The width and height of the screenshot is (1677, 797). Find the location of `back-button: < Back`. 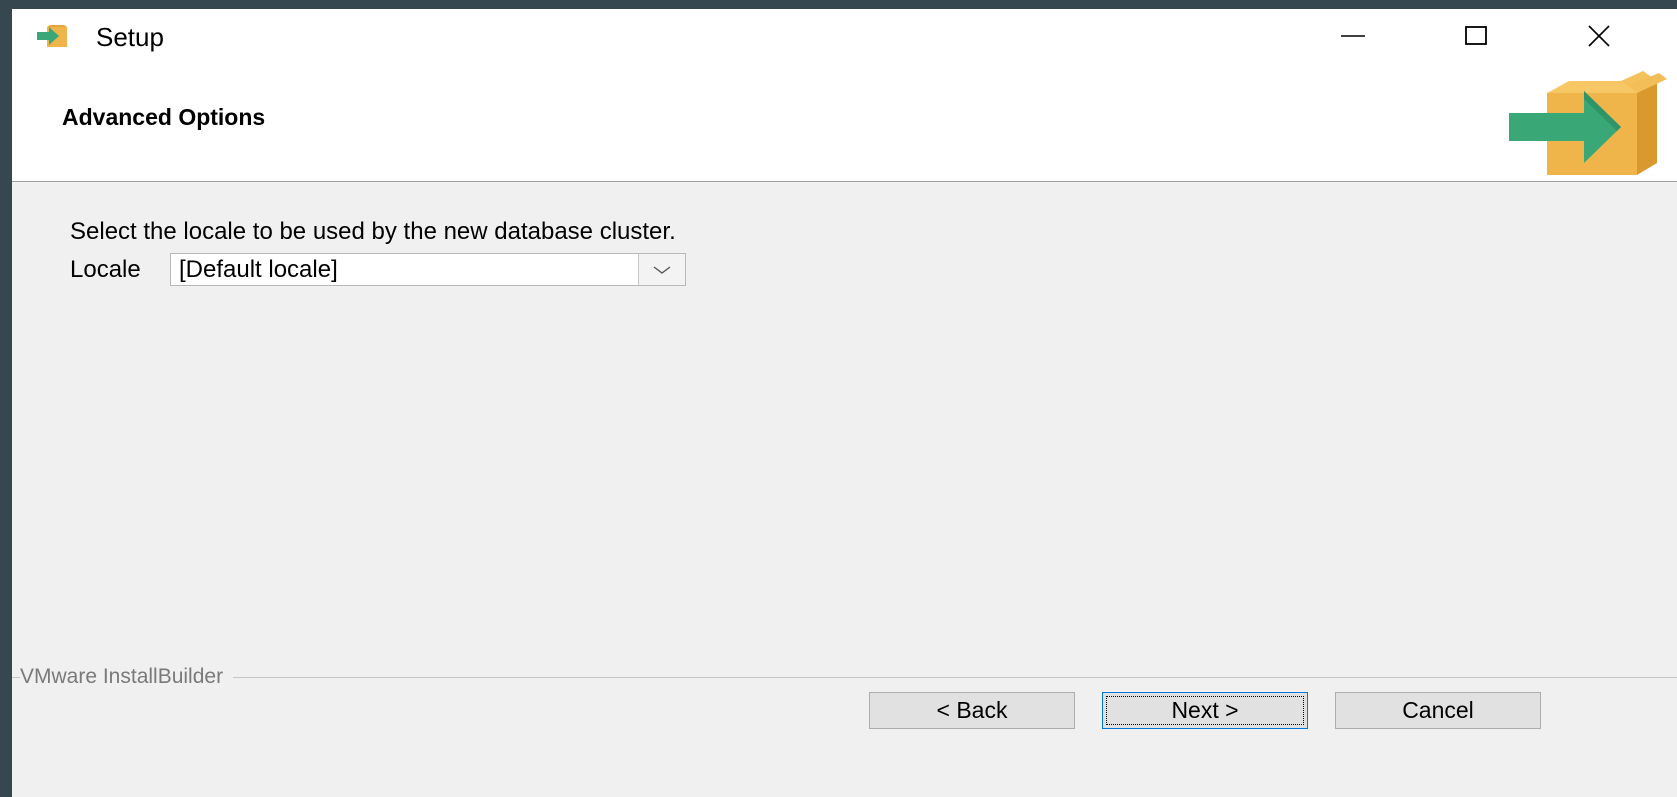

back-button: < Back is located at coordinates (972, 710).